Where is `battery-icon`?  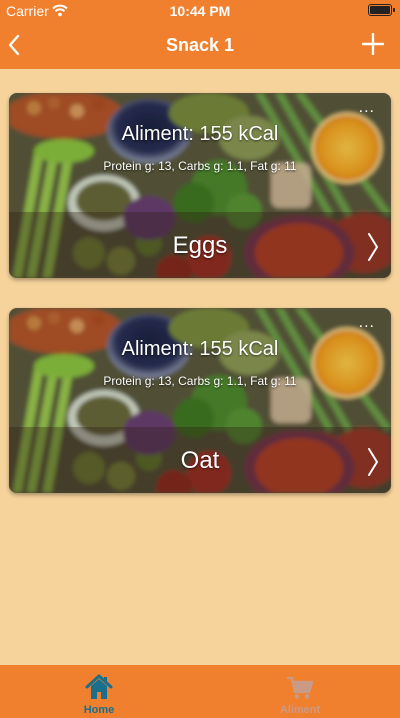 battery-icon is located at coordinates (381, 10).